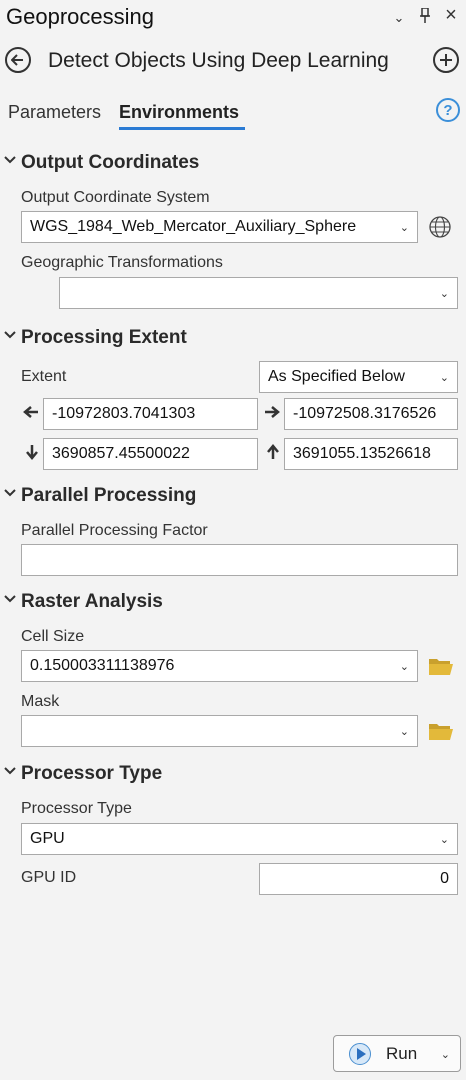 The image size is (466, 1080). Describe the element at coordinates (444, 878) in the screenshot. I see `gpu-id-value: 0` at that location.